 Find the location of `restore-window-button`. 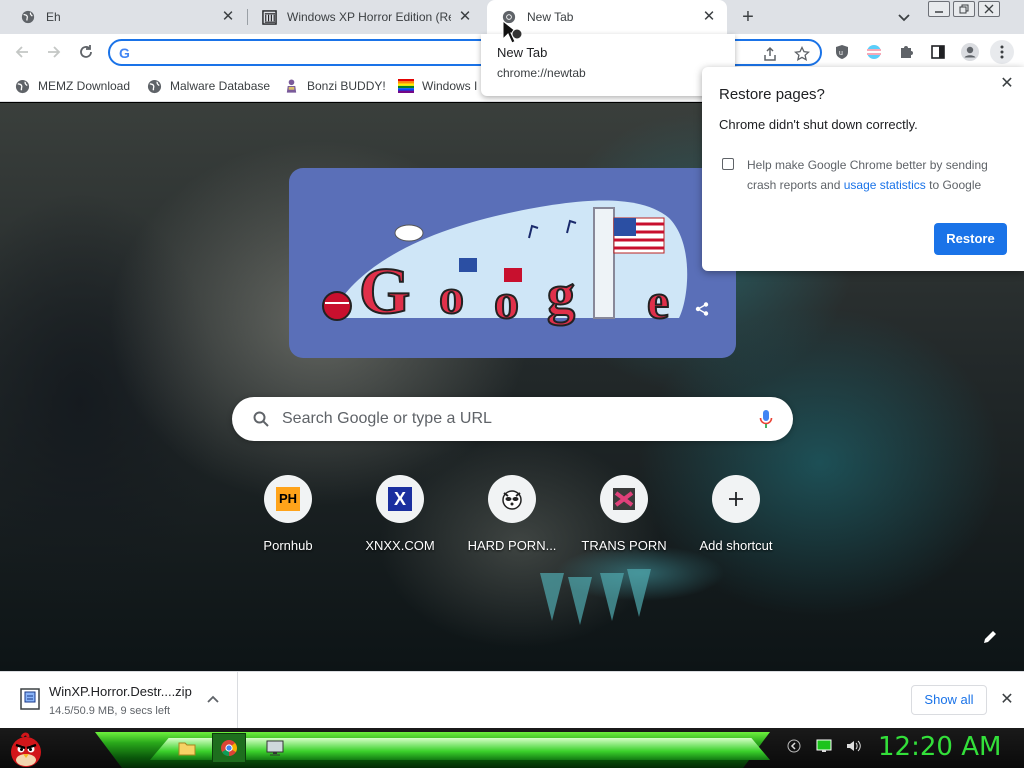

restore-window-button is located at coordinates (964, 9).